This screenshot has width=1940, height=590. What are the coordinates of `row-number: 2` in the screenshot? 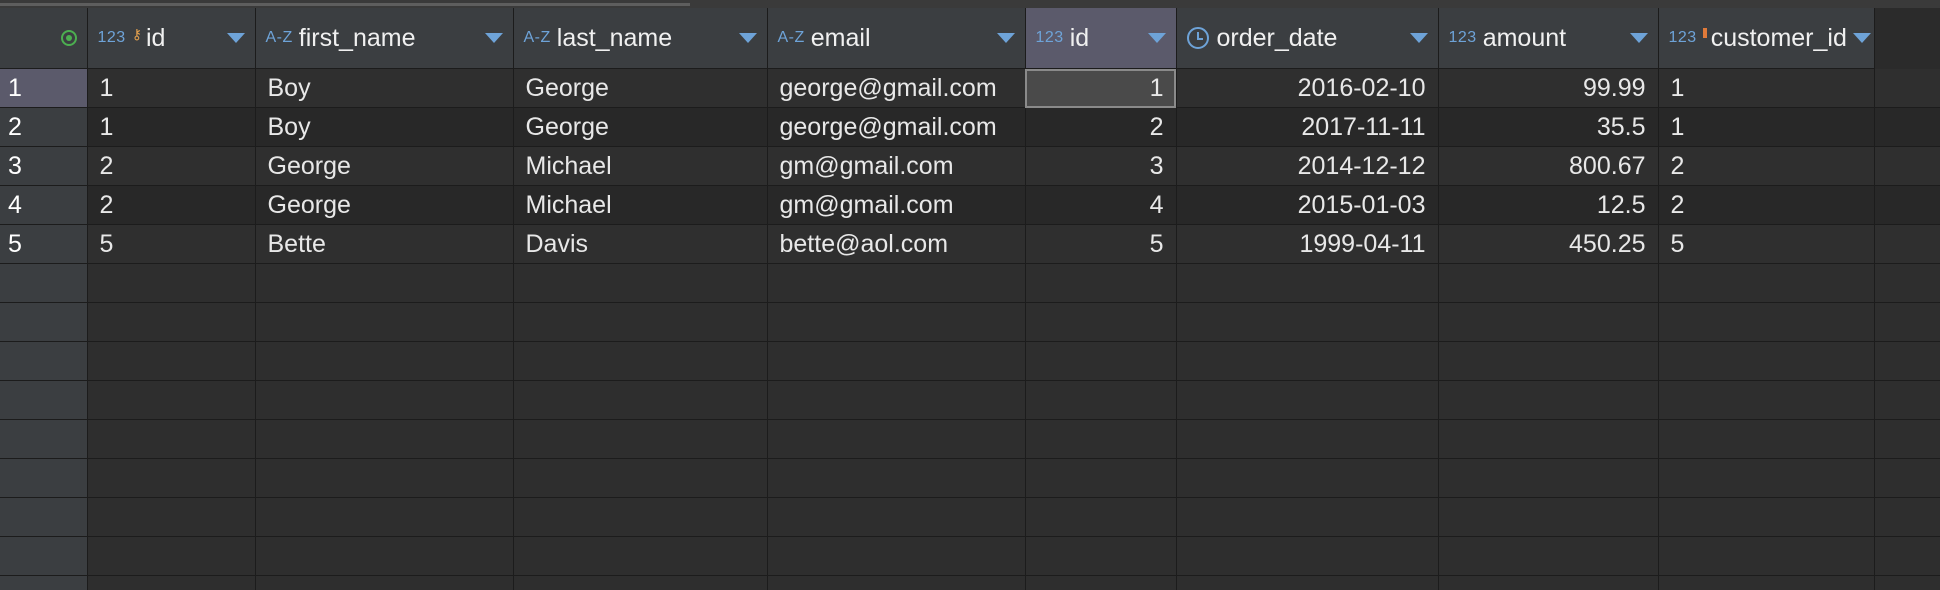 It's located at (44, 127).